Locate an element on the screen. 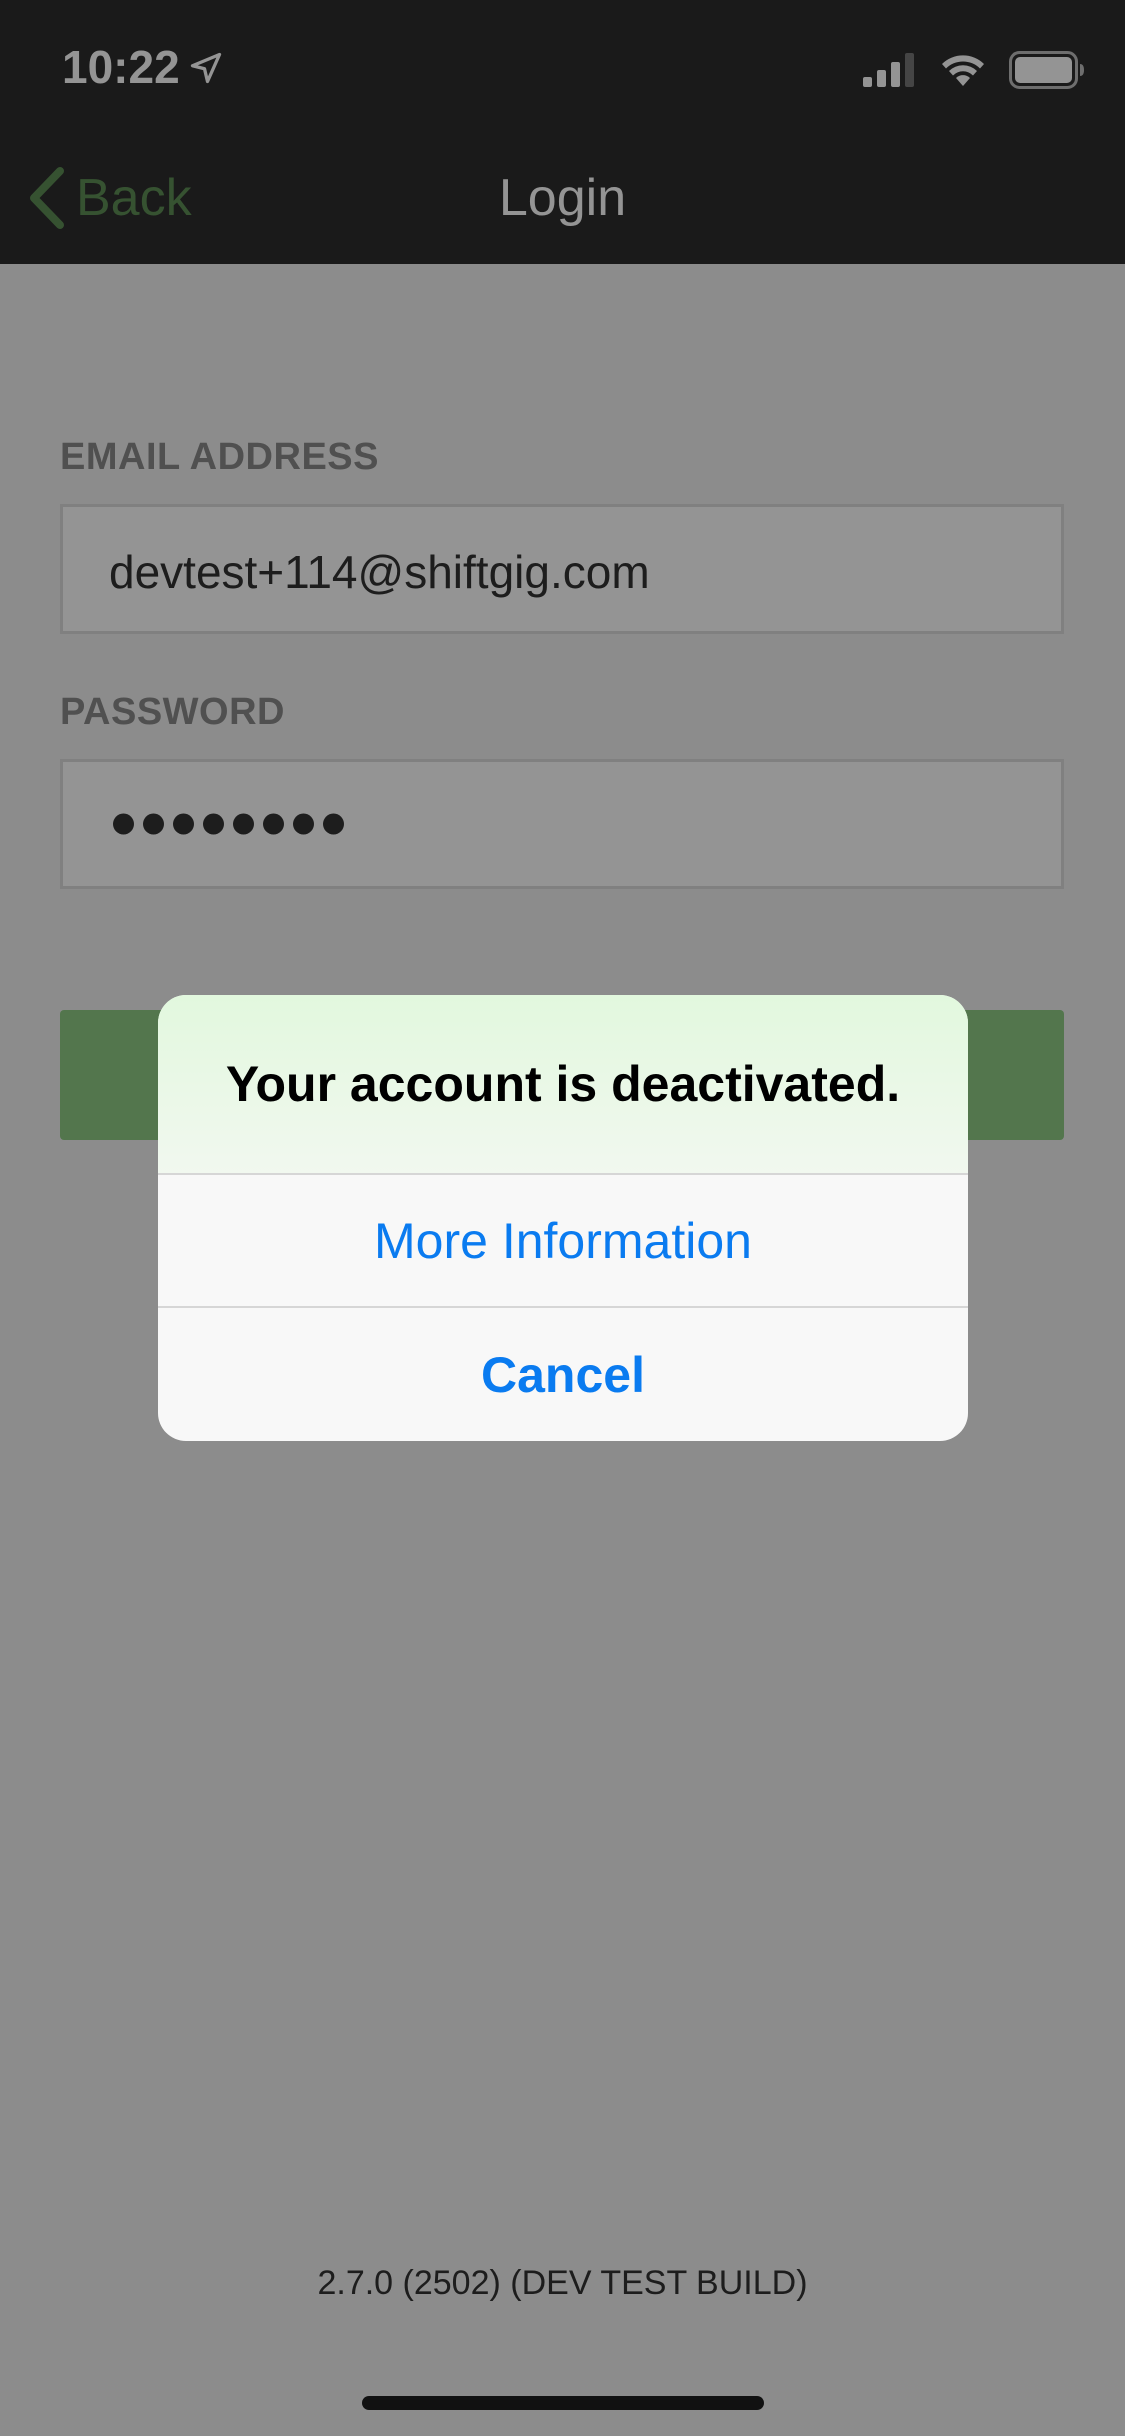 The image size is (1125, 2436). alert-title: Your account is deactivated. is located at coordinates (563, 1084).